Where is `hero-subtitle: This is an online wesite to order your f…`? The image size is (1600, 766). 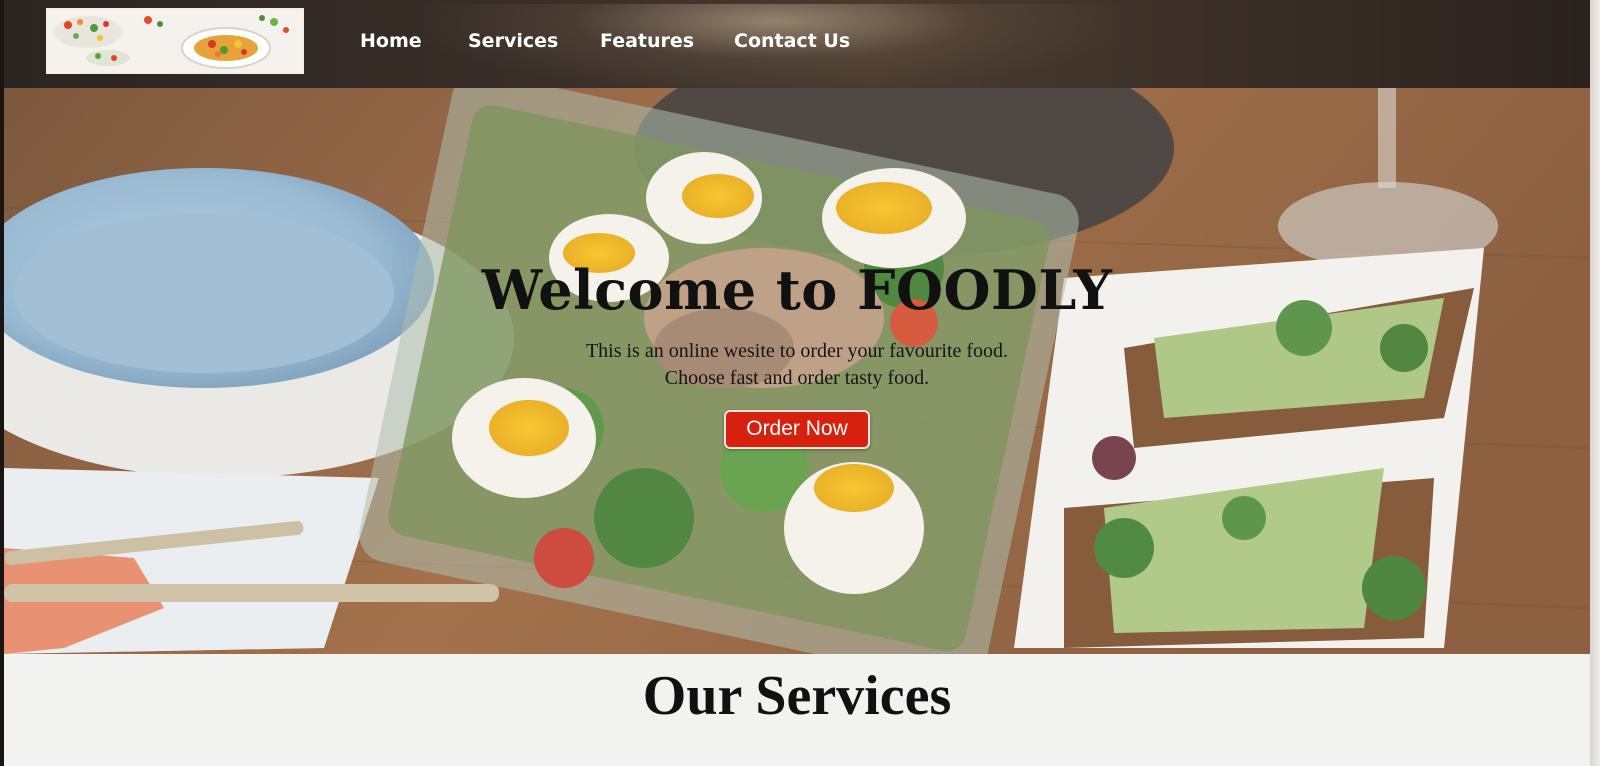
hero-subtitle: This is an online wesite to order your f… is located at coordinates (797, 365).